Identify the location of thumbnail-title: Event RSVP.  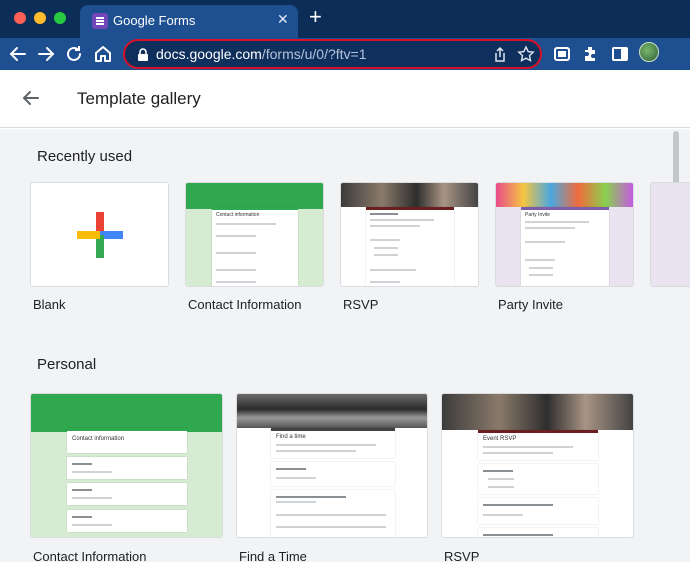
(500, 439).